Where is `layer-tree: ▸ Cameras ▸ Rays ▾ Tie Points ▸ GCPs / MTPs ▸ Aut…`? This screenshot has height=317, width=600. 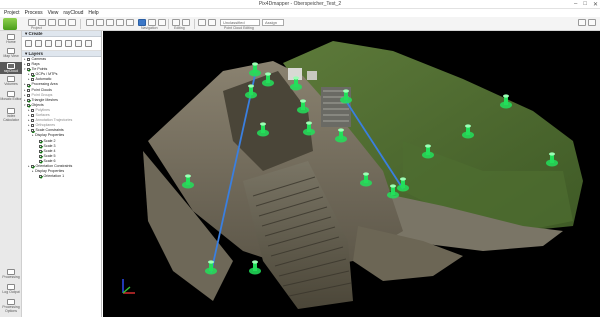
layer-tree: ▸ Cameras ▸ Rays ▾ Tie Points ▸ GCPs / MTPs ▸ Aut… is located at coordinates (61, 118).